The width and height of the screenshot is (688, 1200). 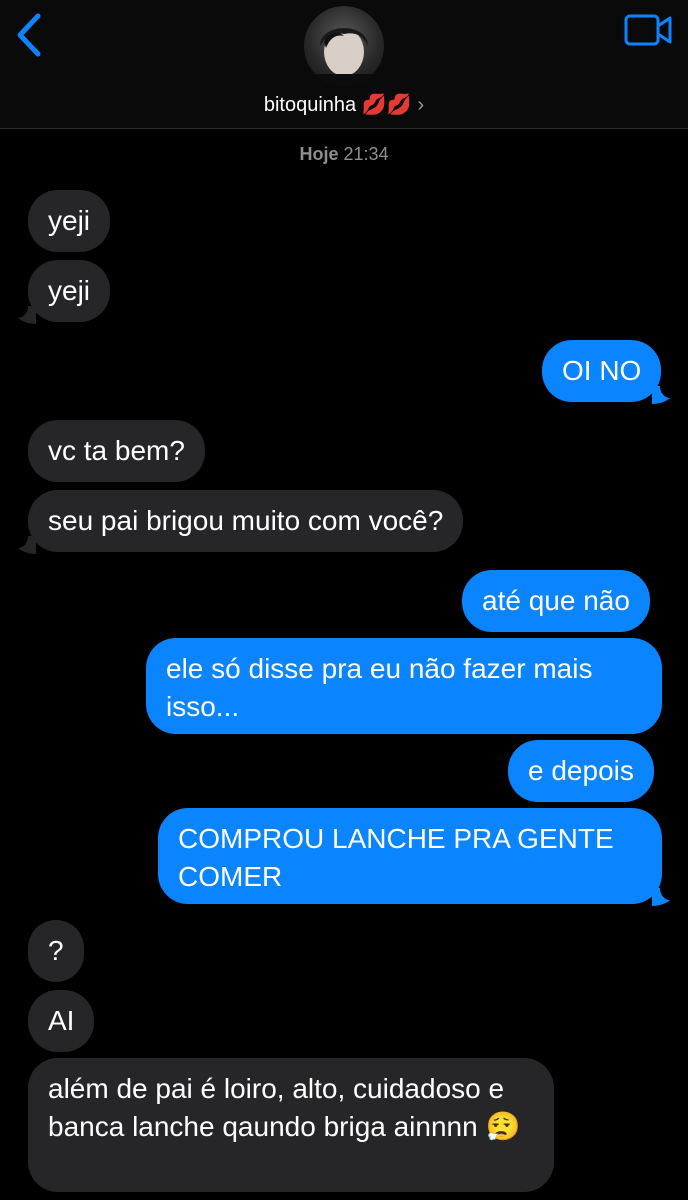 What do you see at coordinates (556, 601) in the screenshot?
I see `message-bubble-outgoing: até que não` at bounding box center [556, 601].